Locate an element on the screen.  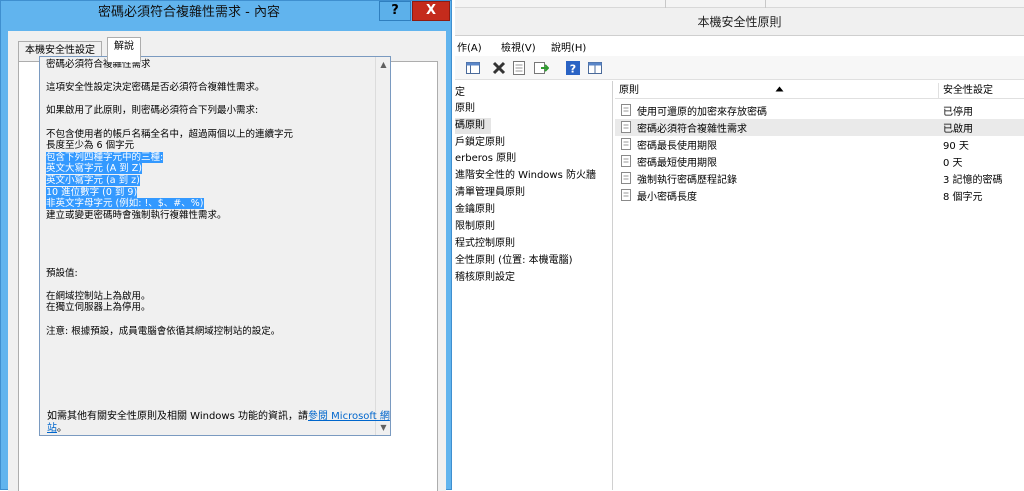
explain-line: 10 進位數字 (0 到 9) is located at coordinates (206, 192).